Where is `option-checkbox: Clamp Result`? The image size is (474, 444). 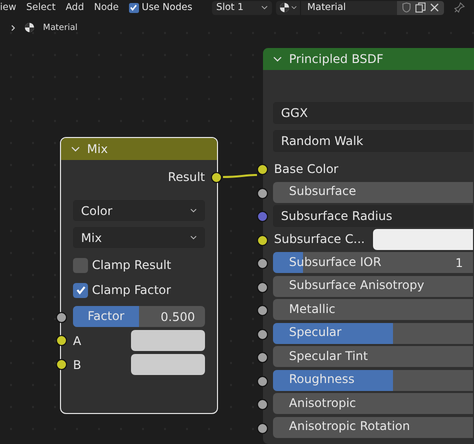 option-checkbox: Clamp Result is located at coordinates (139, 265).